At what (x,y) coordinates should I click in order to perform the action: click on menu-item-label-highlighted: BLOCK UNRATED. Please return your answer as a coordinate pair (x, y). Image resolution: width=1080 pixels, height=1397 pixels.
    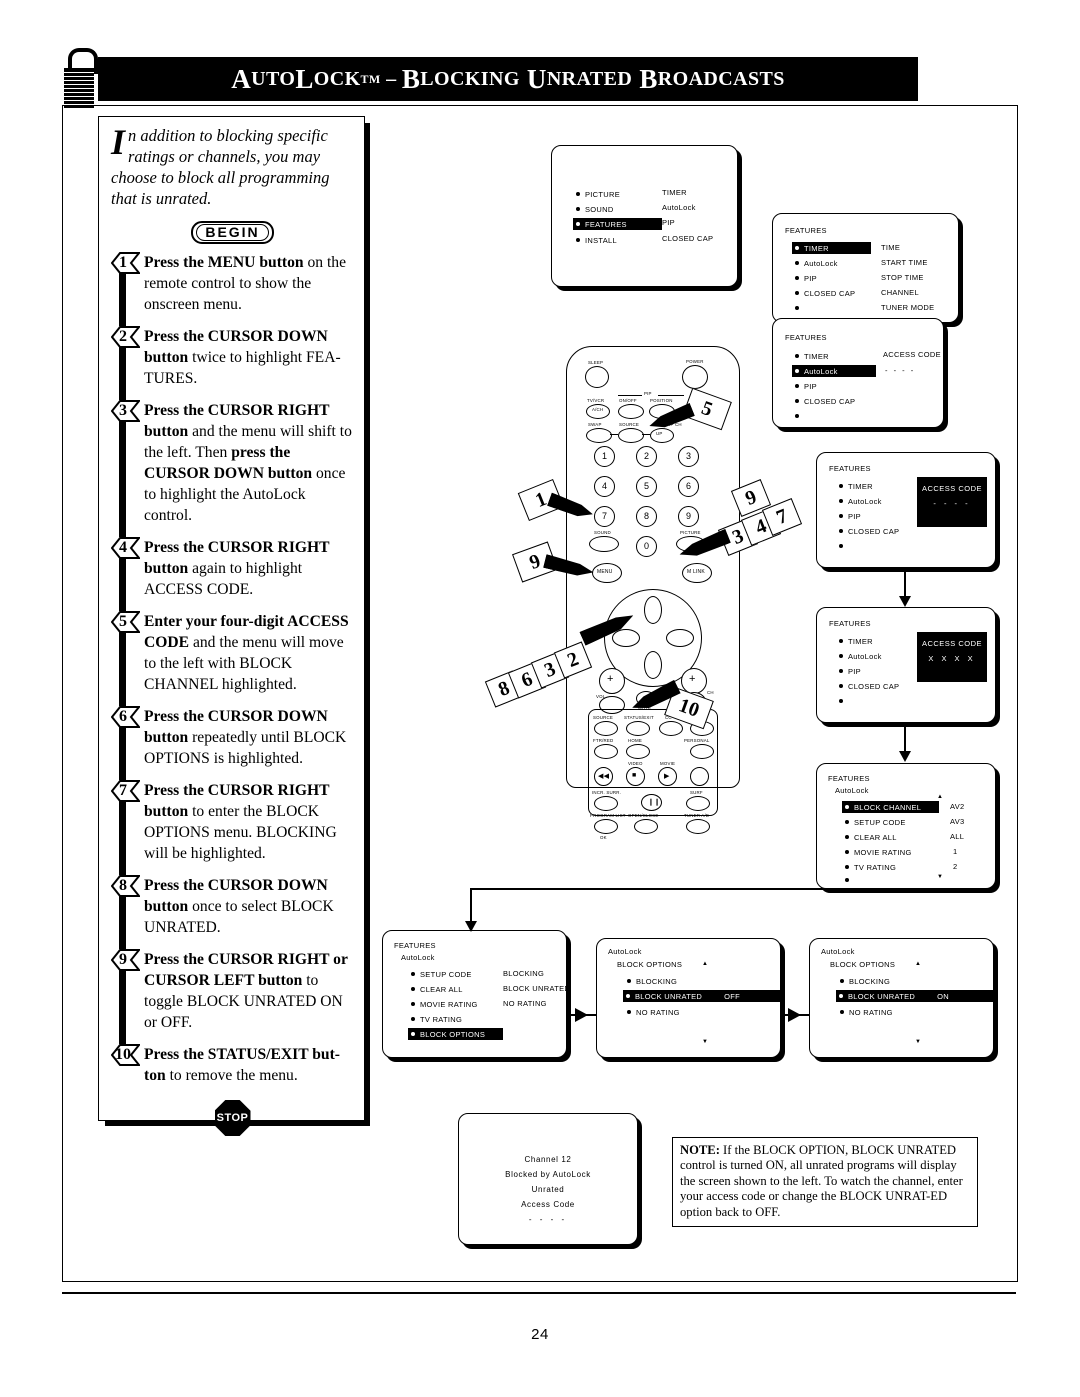
    Looking at the image, I should click on (669, 996).